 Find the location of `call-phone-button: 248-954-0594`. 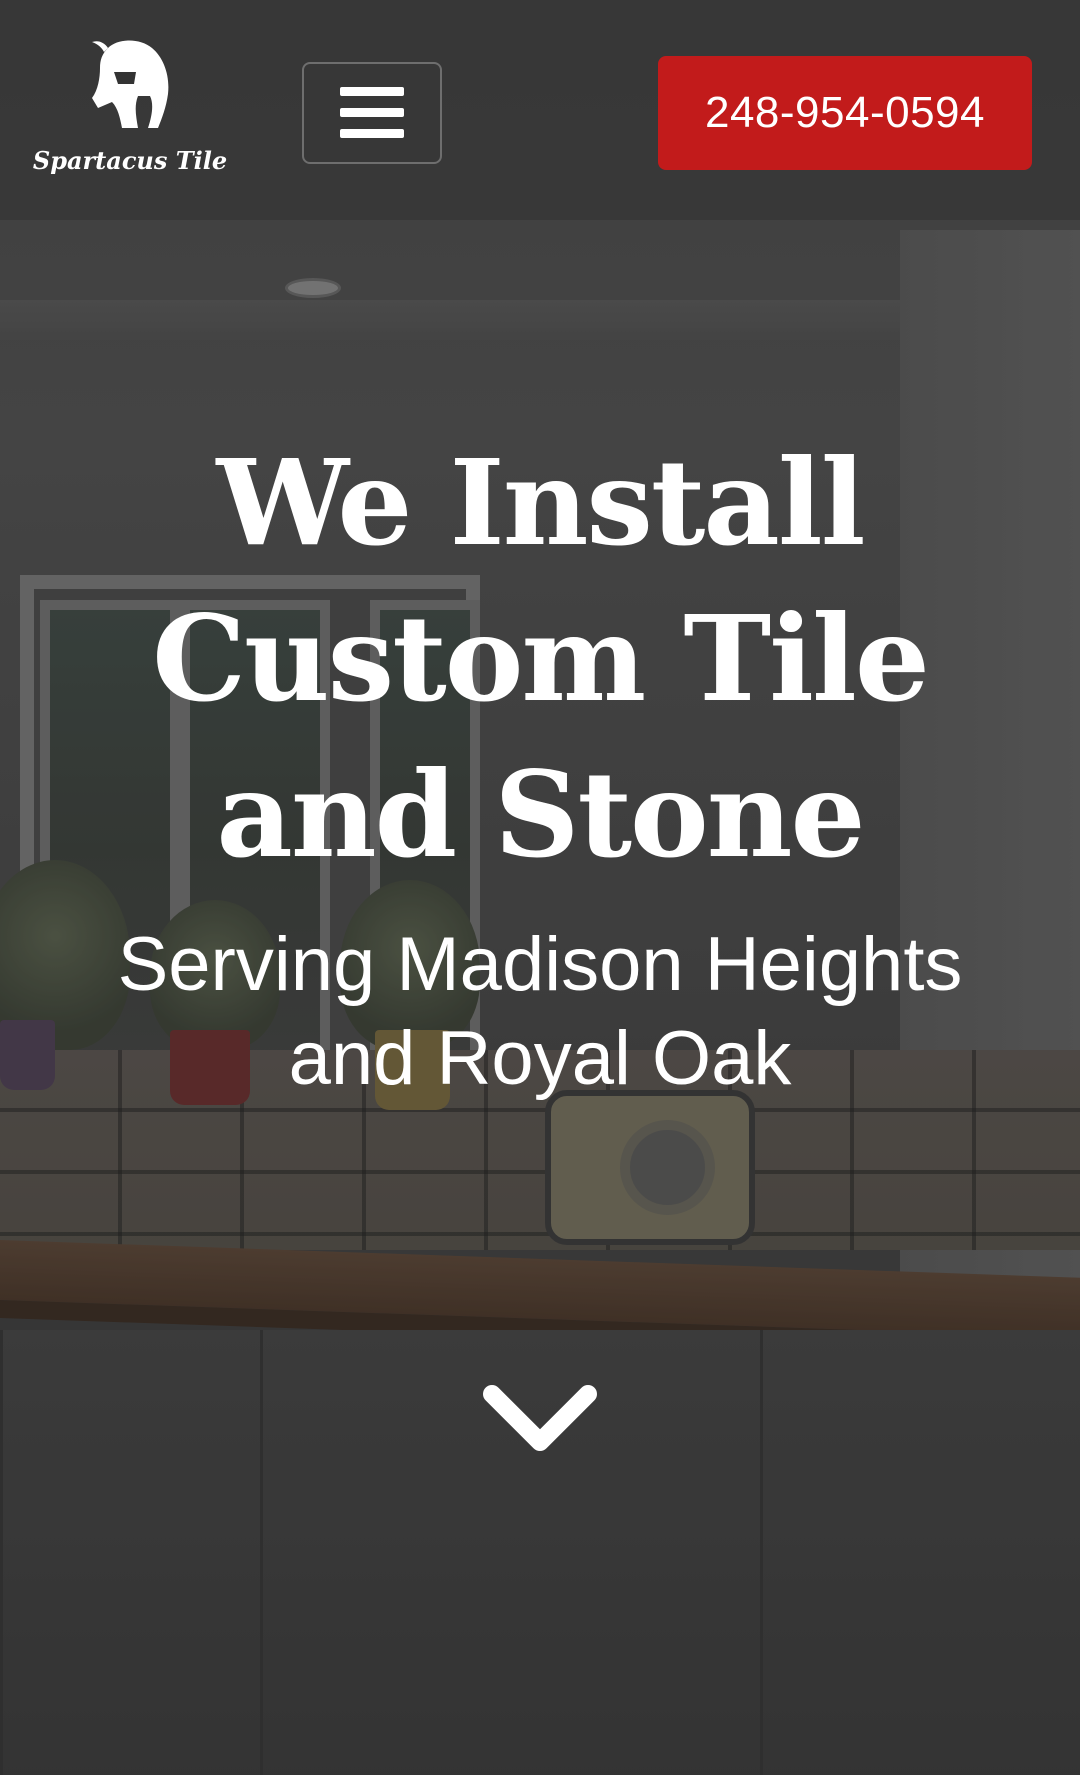

call-phone-button: 248-954-0594 is located at coordinates (845, 113).